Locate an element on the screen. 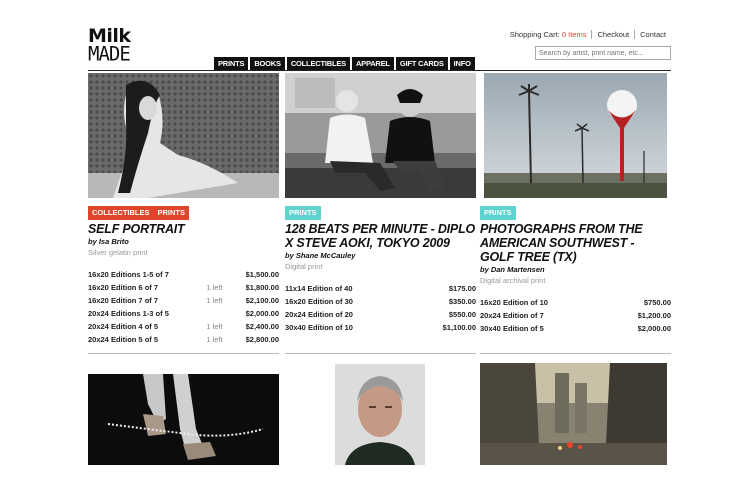 The height and width of the screenshot is (495, 750). nav-gift-cards: GIFT CARDS is located at coordinates (421, 64).